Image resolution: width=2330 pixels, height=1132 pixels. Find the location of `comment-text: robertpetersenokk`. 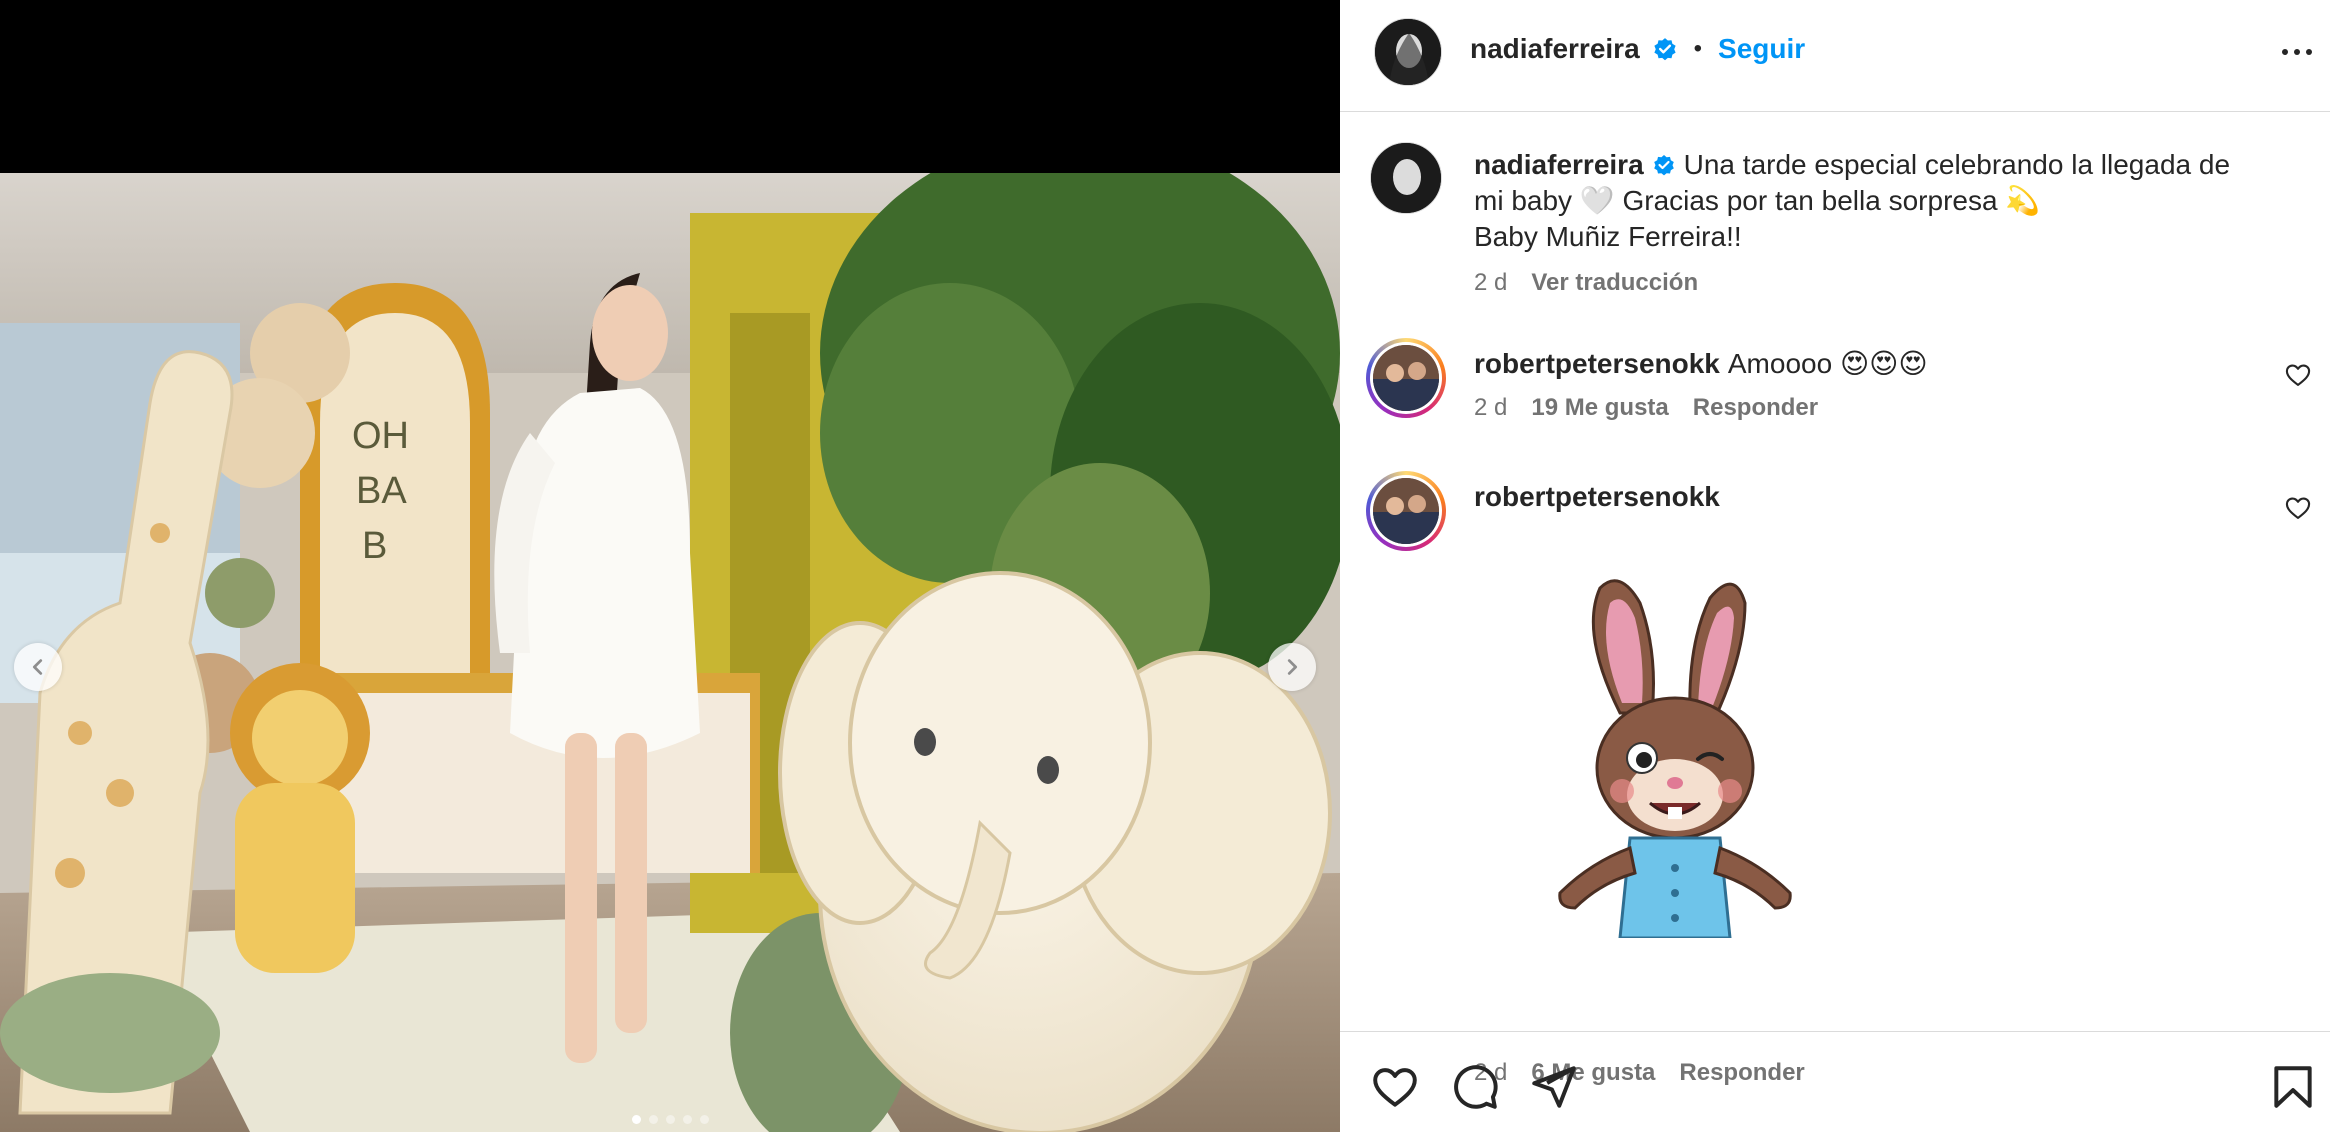

comment-text: robertpetersenokk is located at coordinates (1874, 497).